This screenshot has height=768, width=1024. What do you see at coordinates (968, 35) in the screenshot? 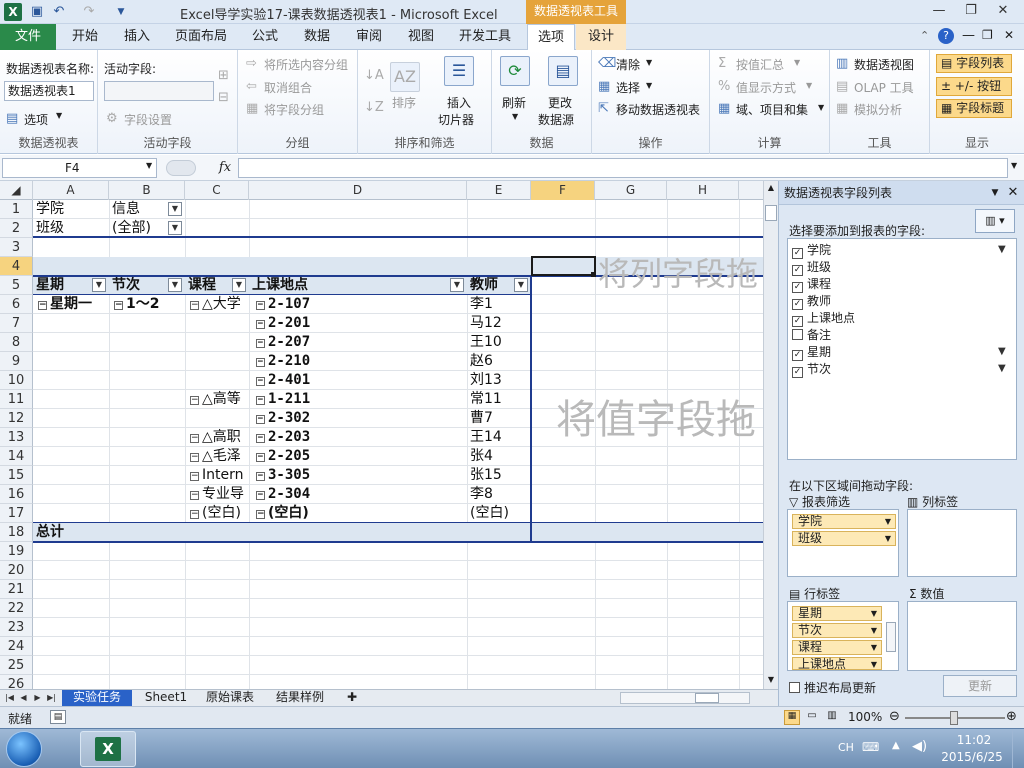
I see `doc-minimize-icon: —` at bounding box center [968, 35].